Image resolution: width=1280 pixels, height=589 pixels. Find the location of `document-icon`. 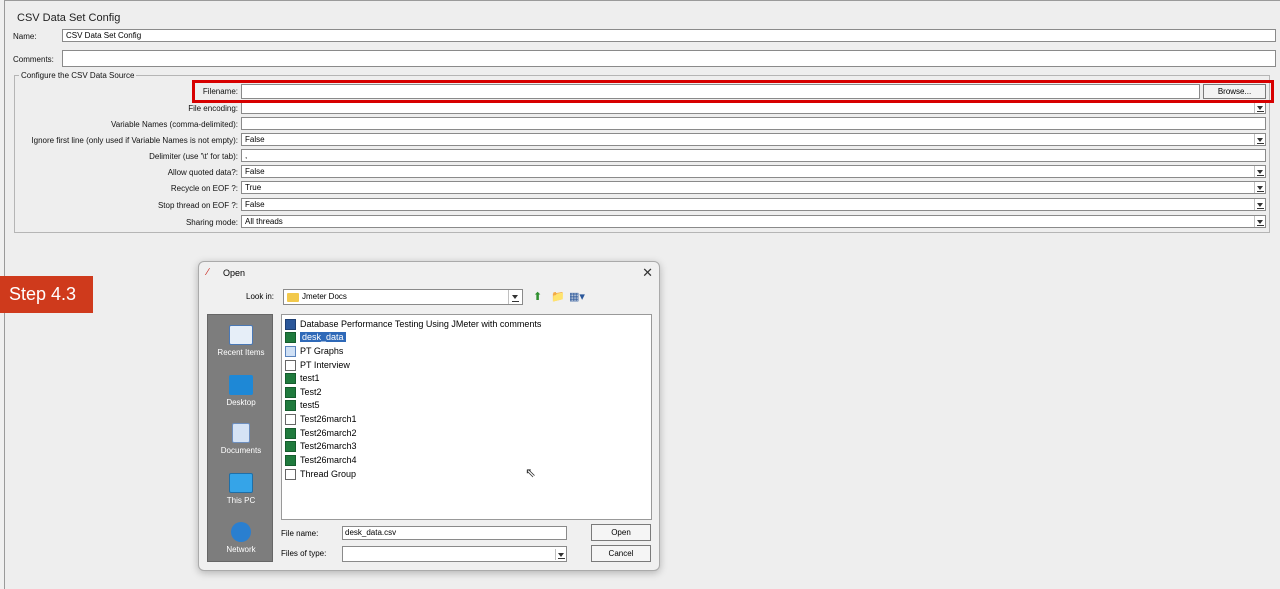

document-icon is located at coordinates (290, 351).